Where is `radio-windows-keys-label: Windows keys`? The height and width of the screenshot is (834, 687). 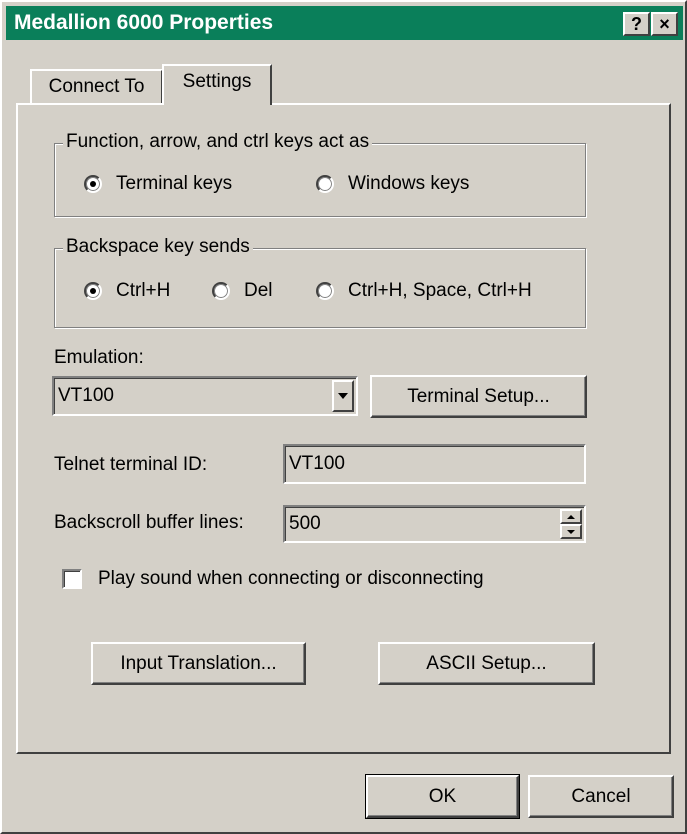 radio-windows-keys-label: Windows keys is located at coordinates (409, 183).